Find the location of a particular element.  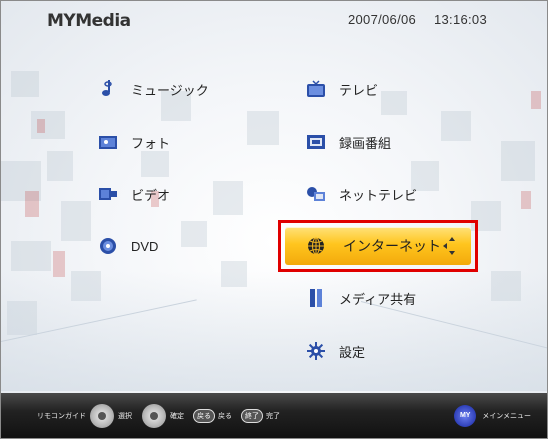

my-button-icon: MY is located at coordinates (465, 415).